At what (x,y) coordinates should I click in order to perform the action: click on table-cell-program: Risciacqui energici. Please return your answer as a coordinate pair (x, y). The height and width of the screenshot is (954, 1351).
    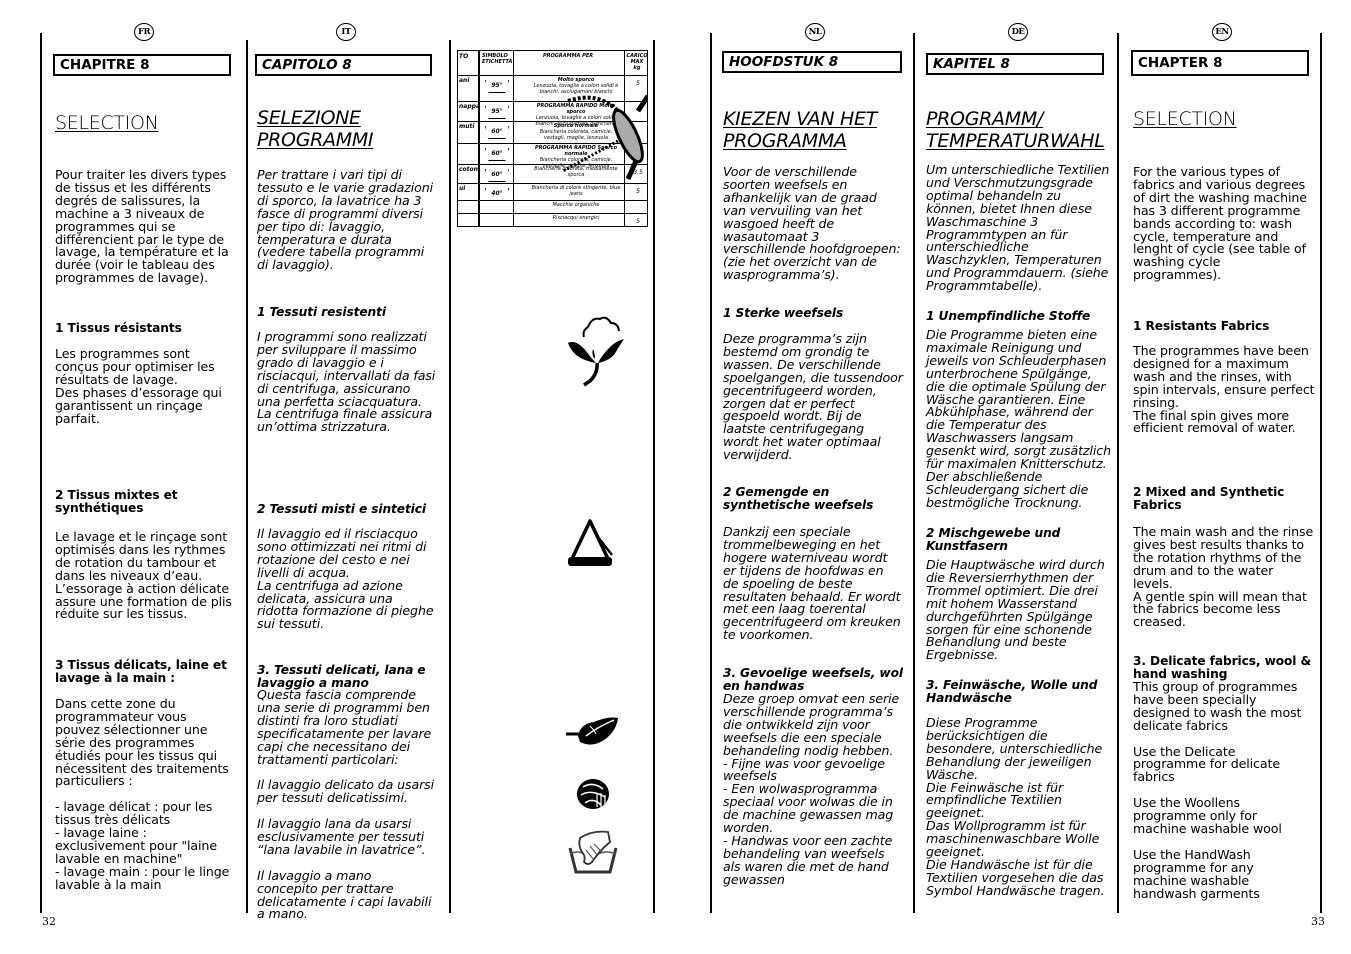
    Looking at the image, I should click on (576, 218).